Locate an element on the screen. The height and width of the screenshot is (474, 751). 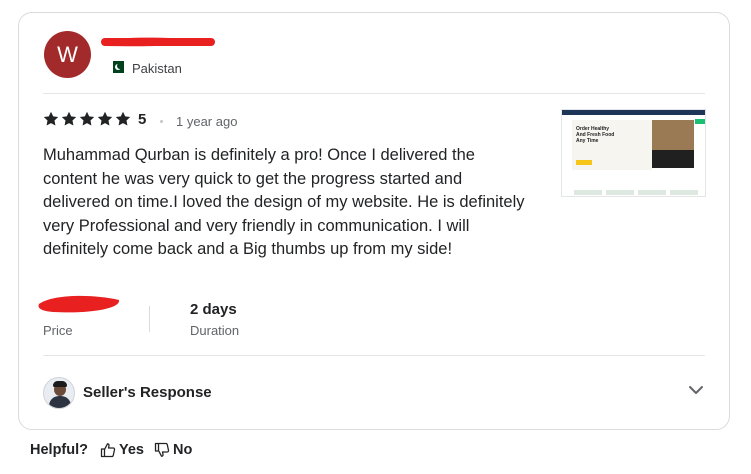
separator-dot is located at coordinates (161, 121).